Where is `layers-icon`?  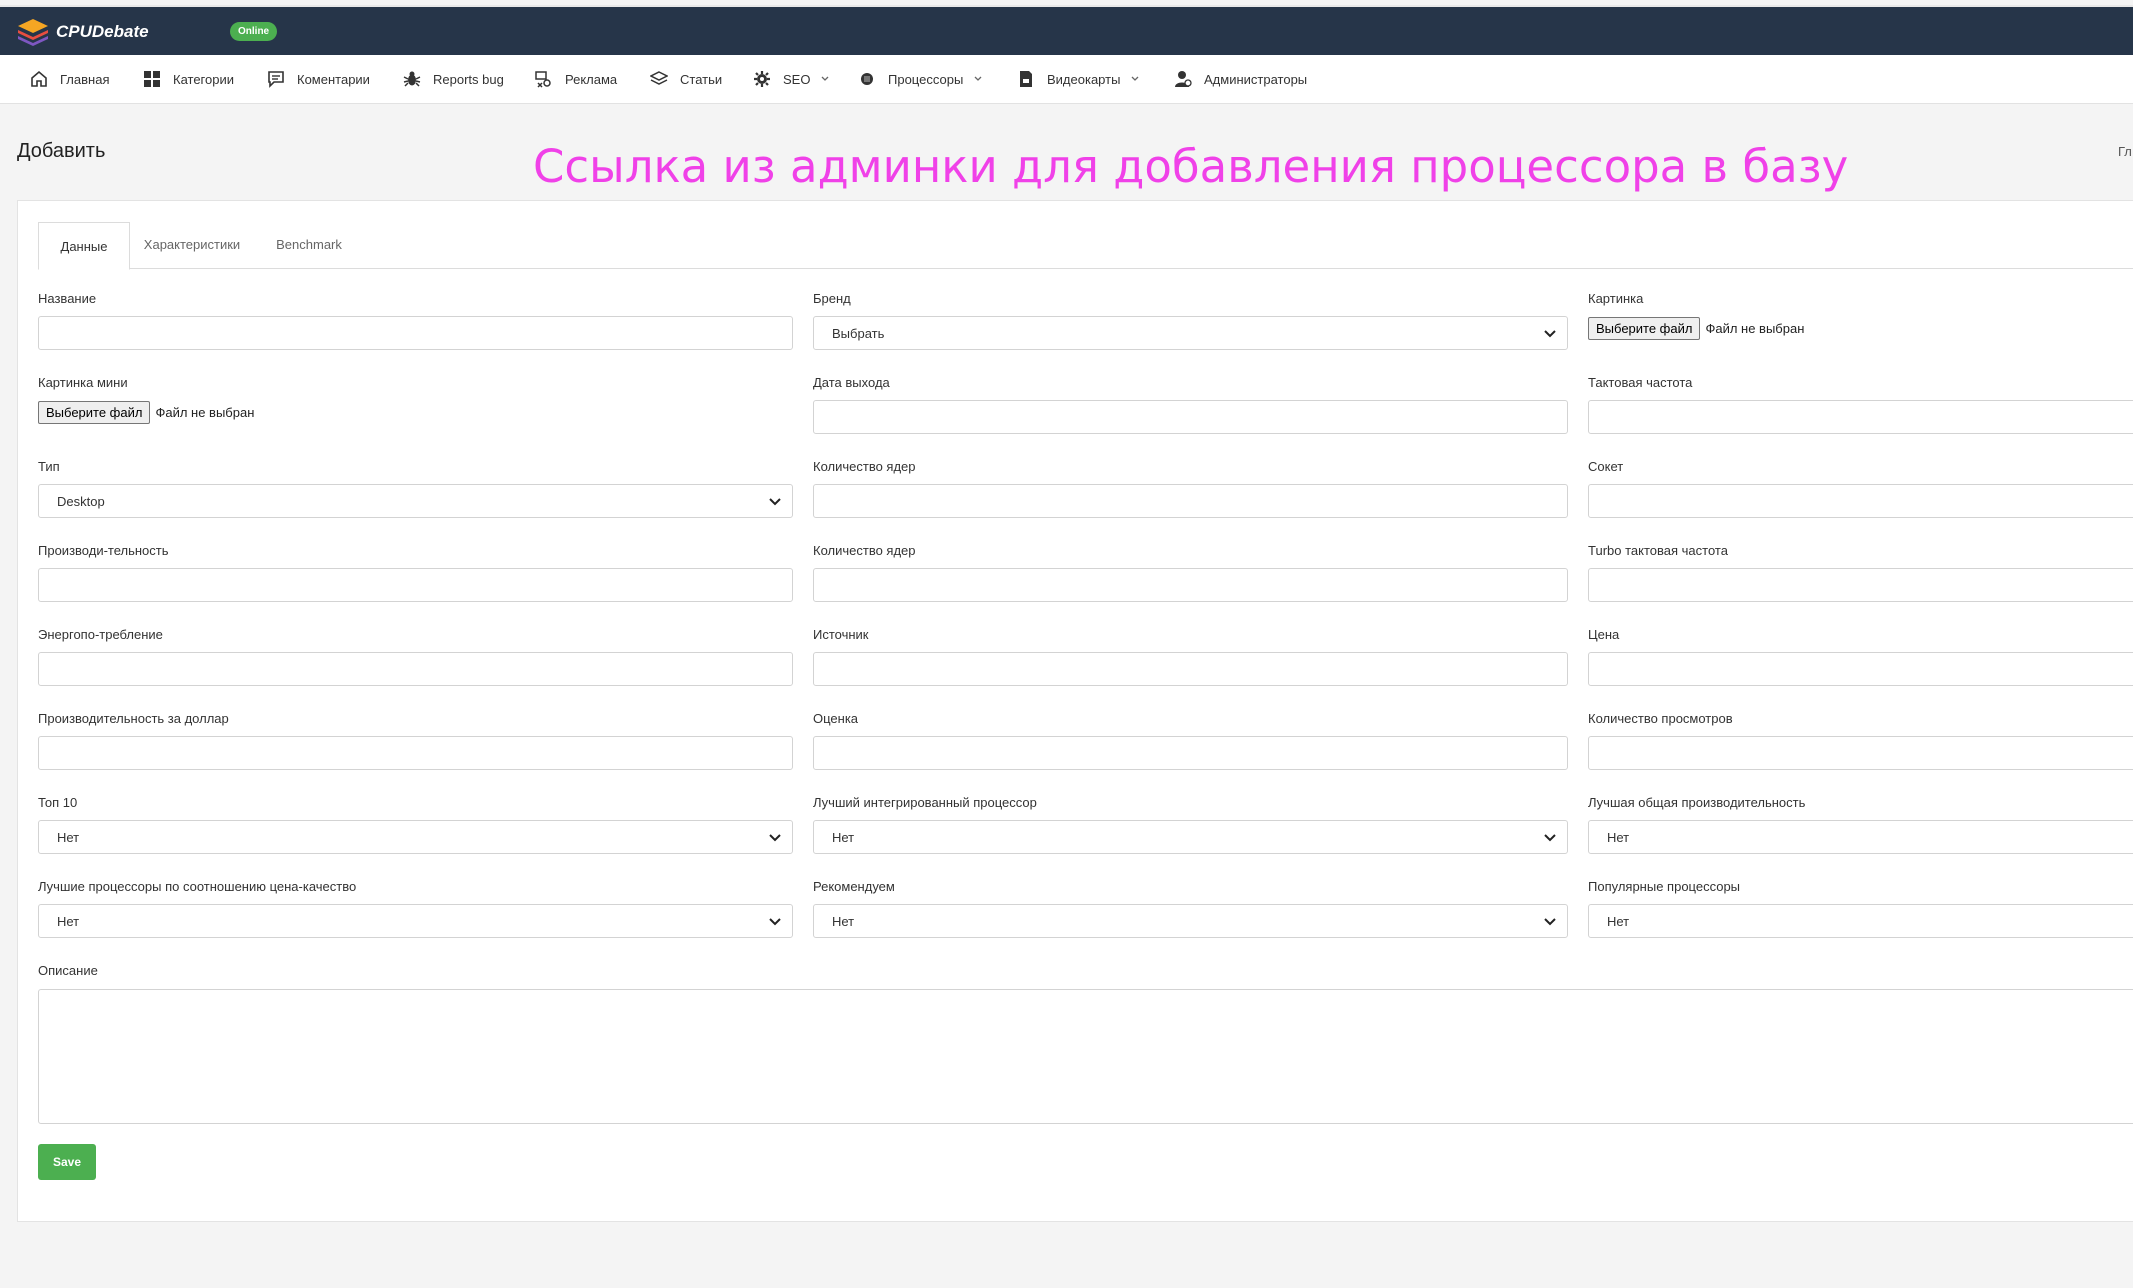 layers-icon is located at coordinates (659, 78).